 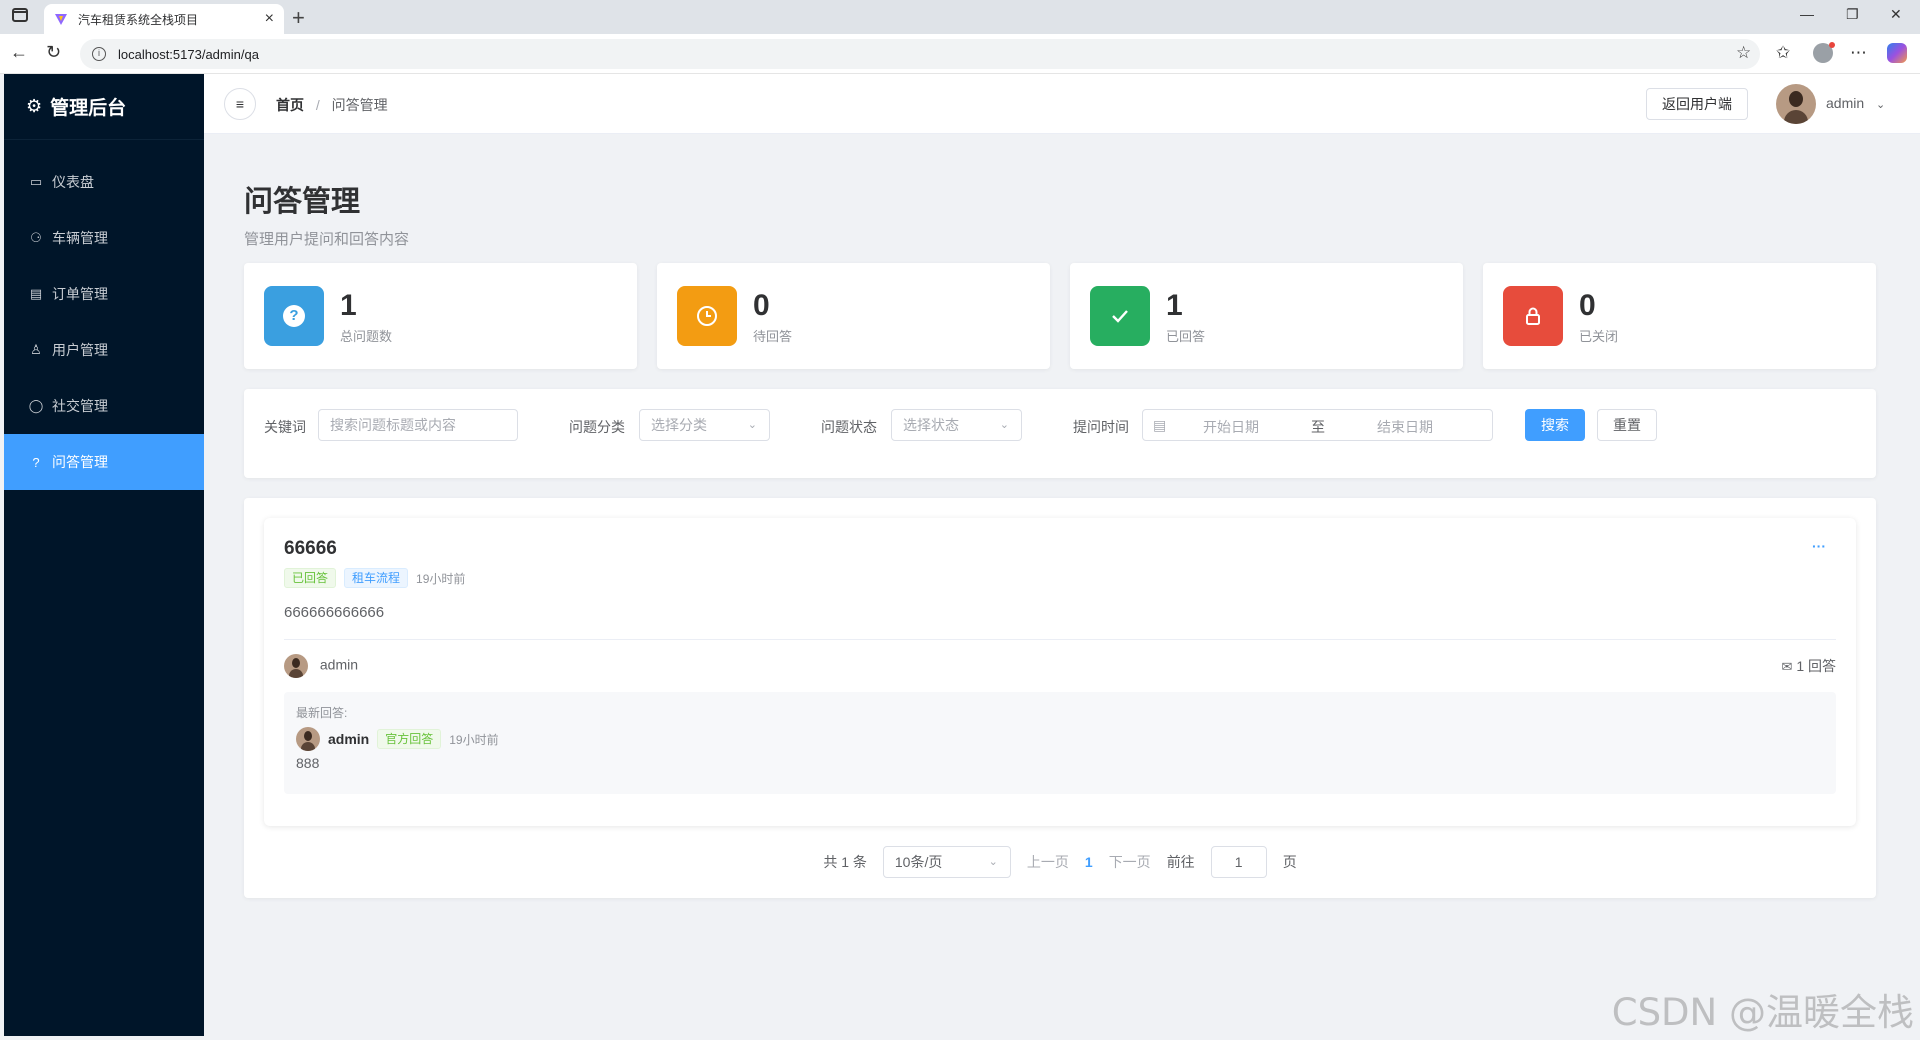 I want to click on user-menu: admin ⌄, so click(x=1855, y=103).